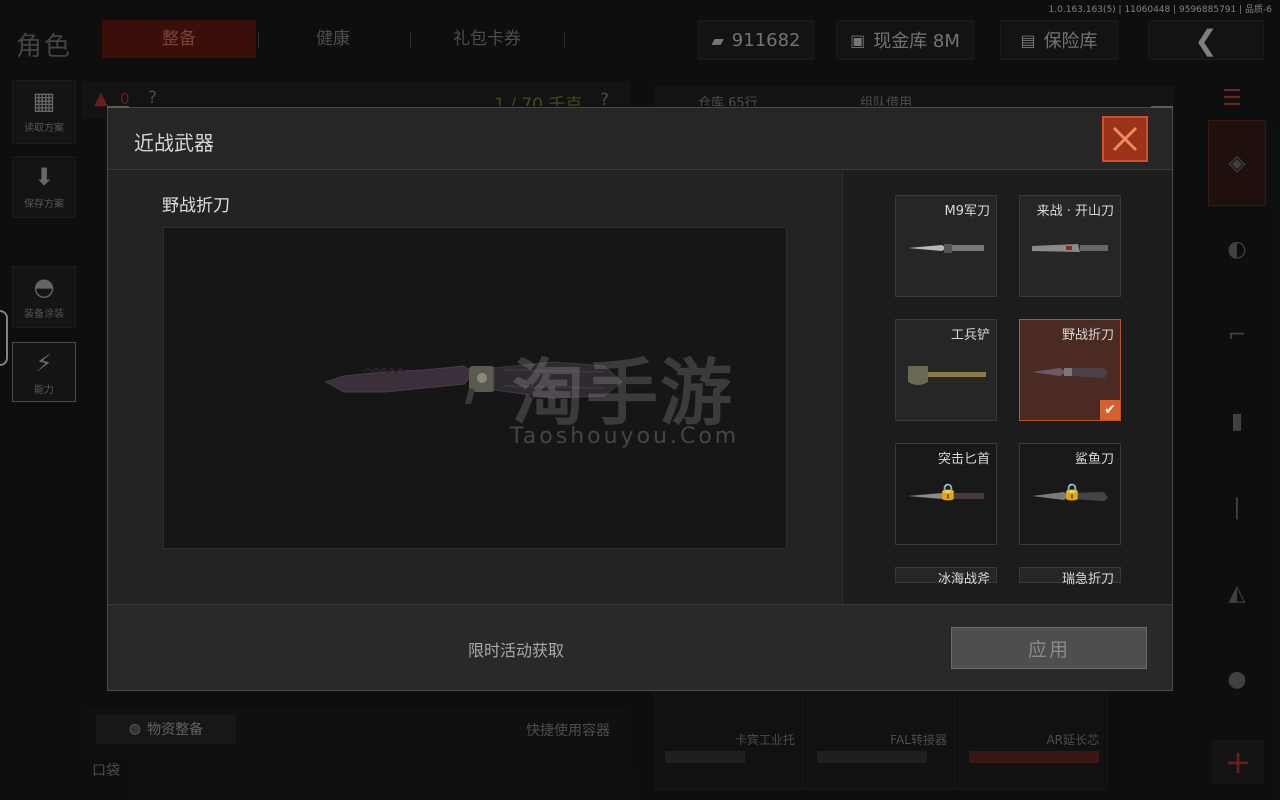 The height and width of the screenshot is (800, 1280). Describe the element at coordinates (640, 647) in the screenshot. I see `dialog-footer: 限时活动获取 应用` at that location.